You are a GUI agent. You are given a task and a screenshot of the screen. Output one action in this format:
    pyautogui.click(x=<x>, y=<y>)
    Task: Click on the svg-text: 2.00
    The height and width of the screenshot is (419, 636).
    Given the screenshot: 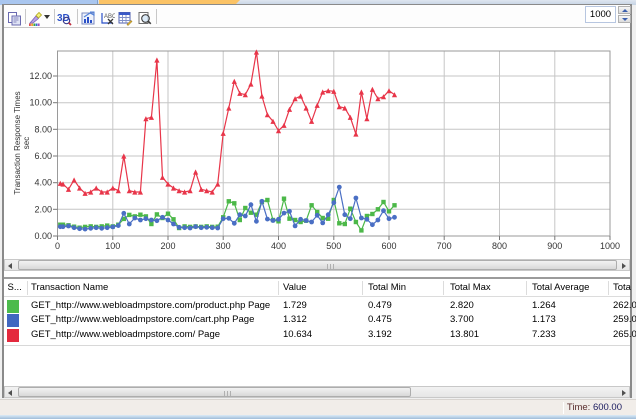 What is the action you would take?
    pyautogui.click(x=43, y=209)
    